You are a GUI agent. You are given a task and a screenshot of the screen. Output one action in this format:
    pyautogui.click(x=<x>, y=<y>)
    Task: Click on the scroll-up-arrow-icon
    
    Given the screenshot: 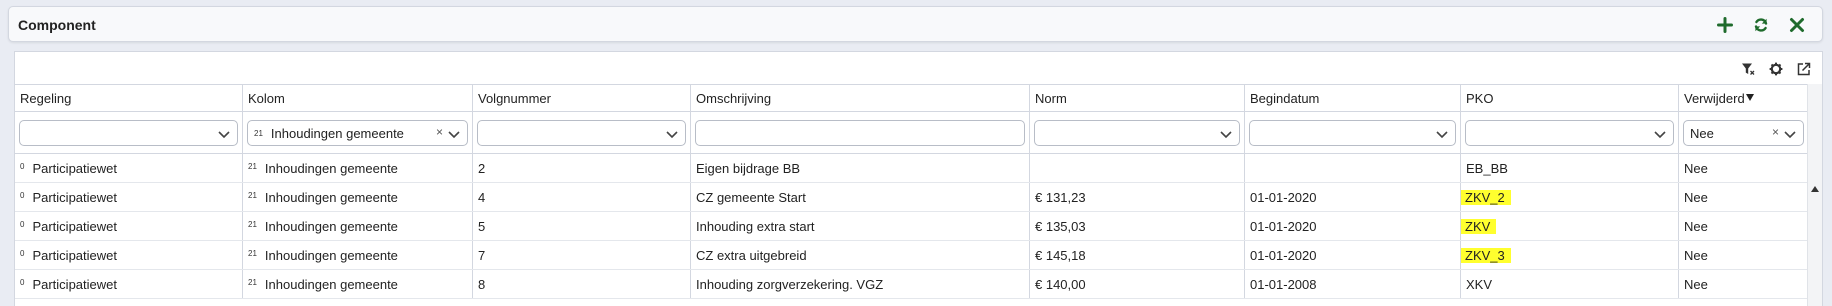 What is the action you would take?
    pyautogui.click(x=1815, y=189)
    